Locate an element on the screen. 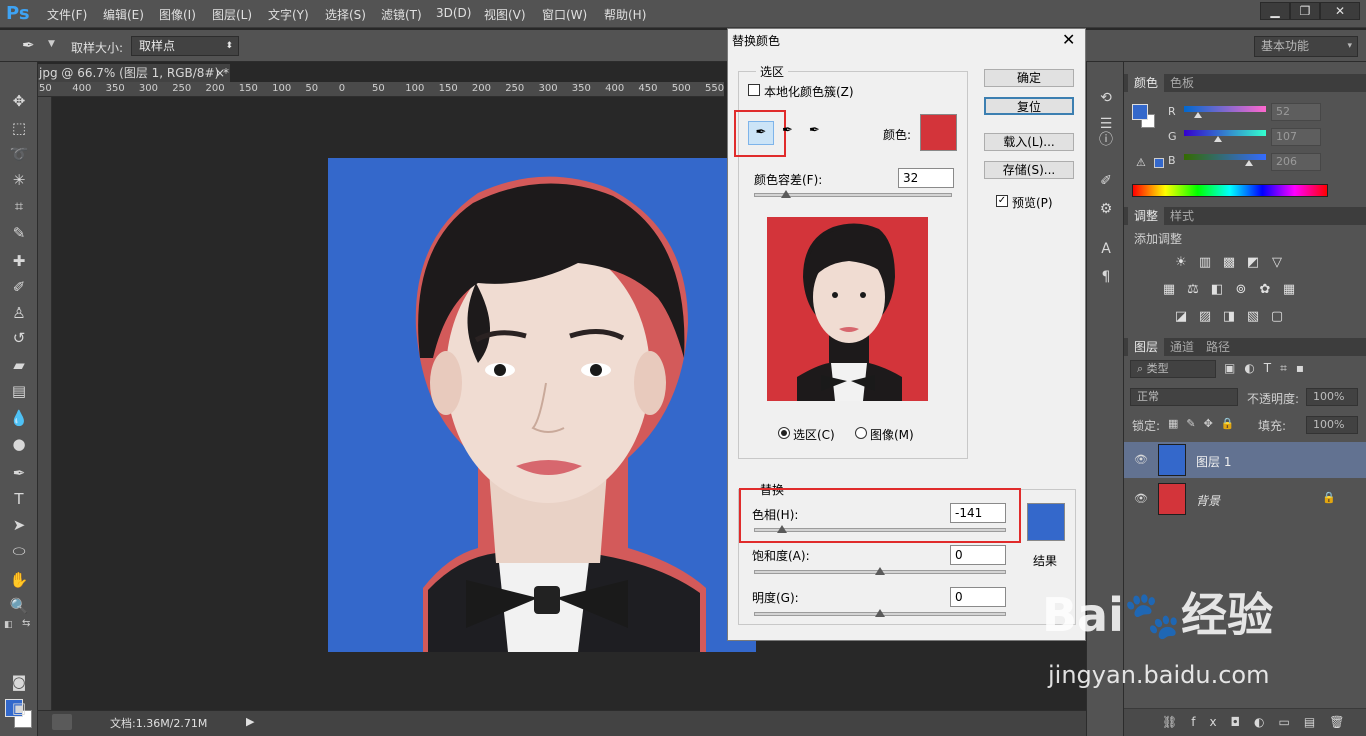 This screenshot has width=1366, height=736. close-tab-icon: × is located at coordinates (220, 73).